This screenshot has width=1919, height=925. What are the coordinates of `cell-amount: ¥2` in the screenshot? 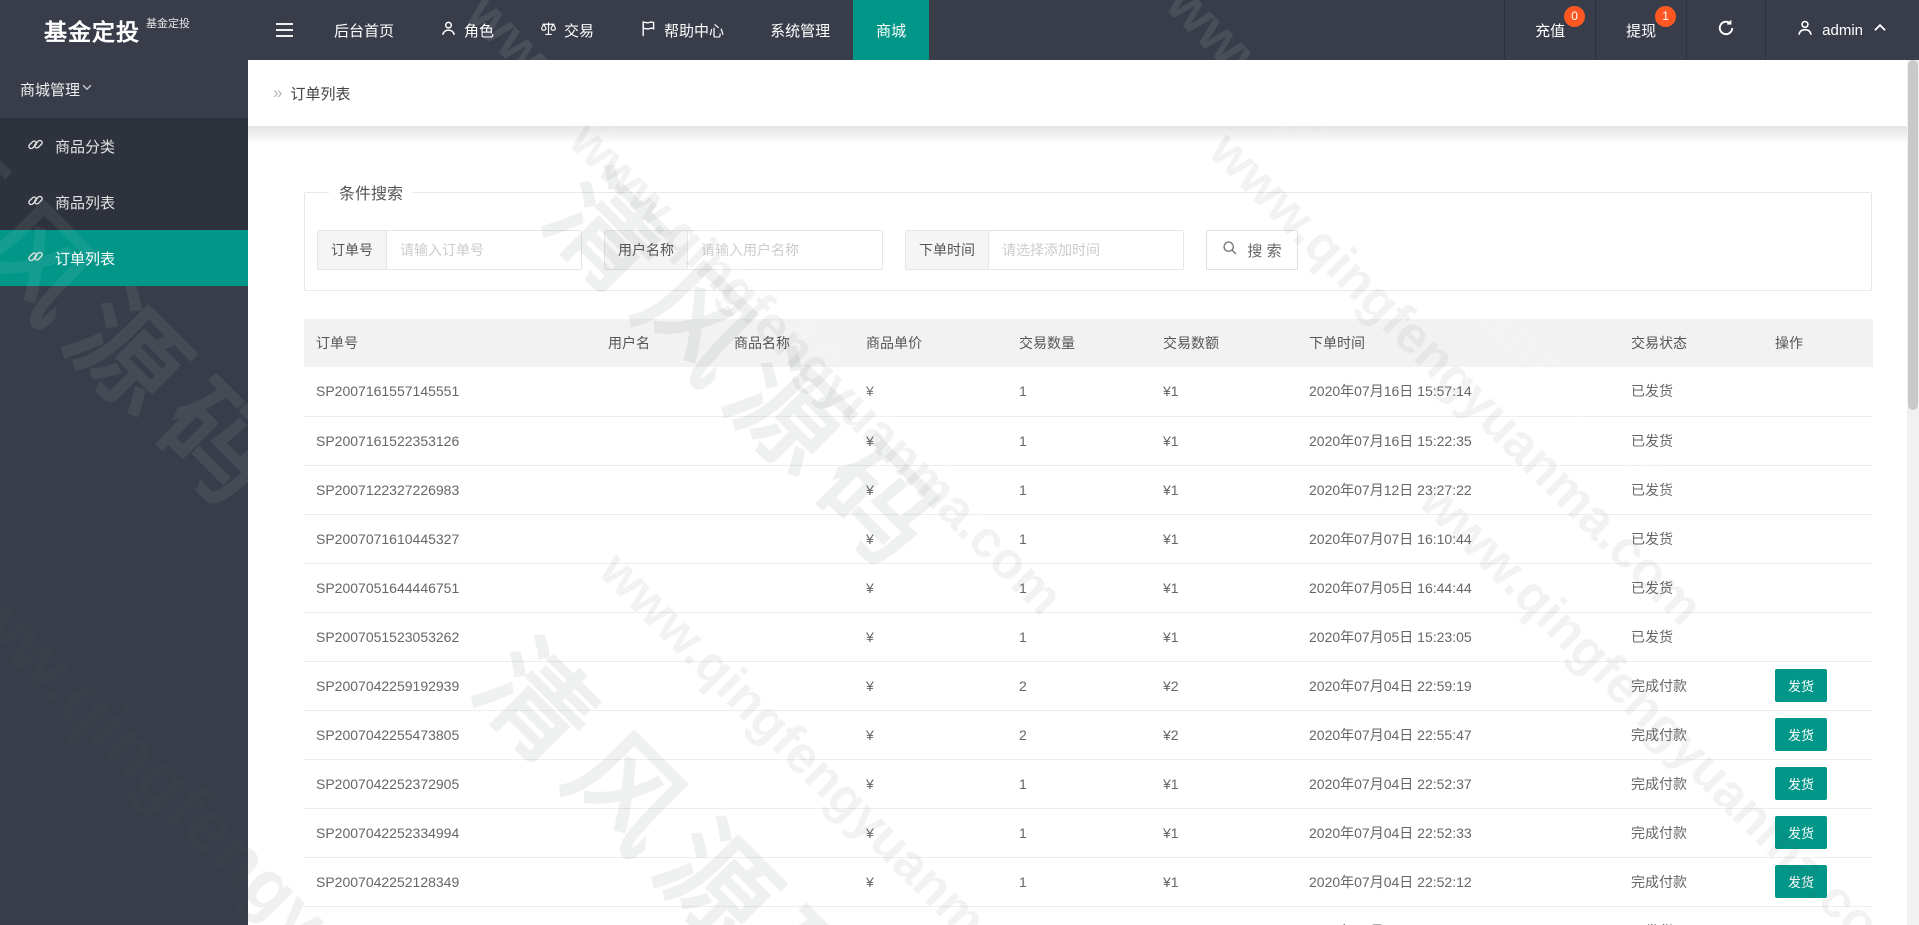 It's located at (1224, 686).